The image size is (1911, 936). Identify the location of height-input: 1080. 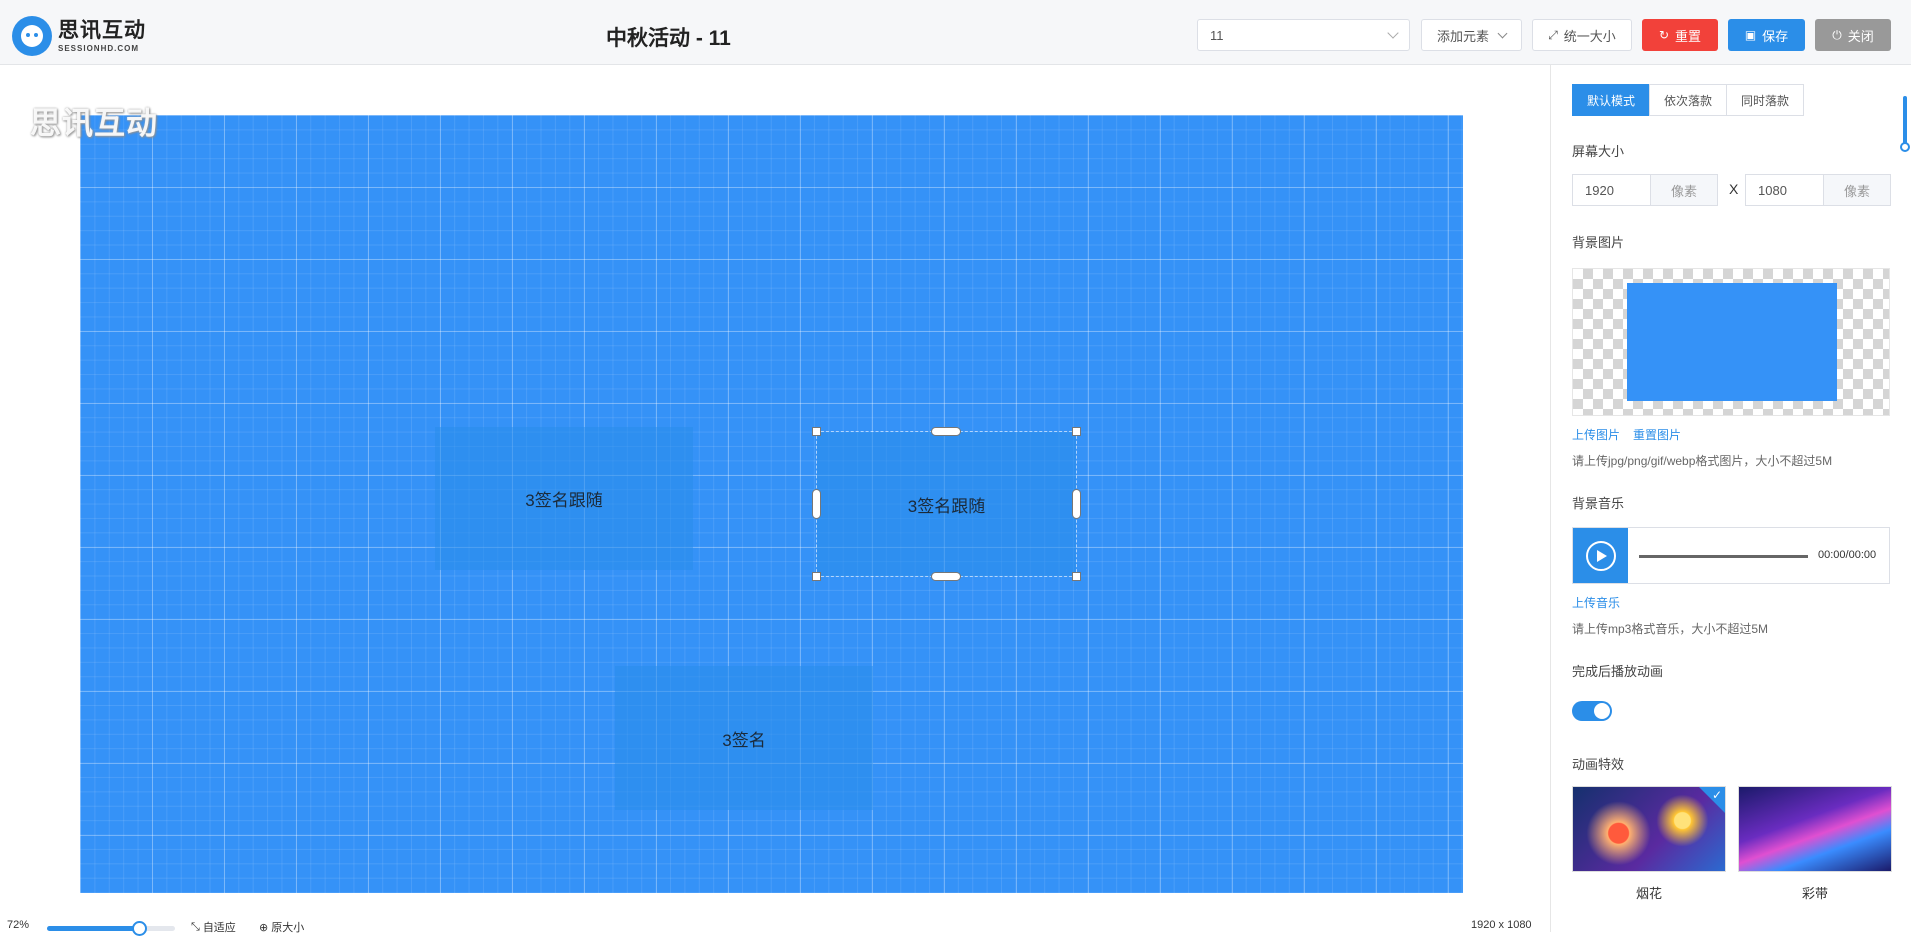
(1784, 190).